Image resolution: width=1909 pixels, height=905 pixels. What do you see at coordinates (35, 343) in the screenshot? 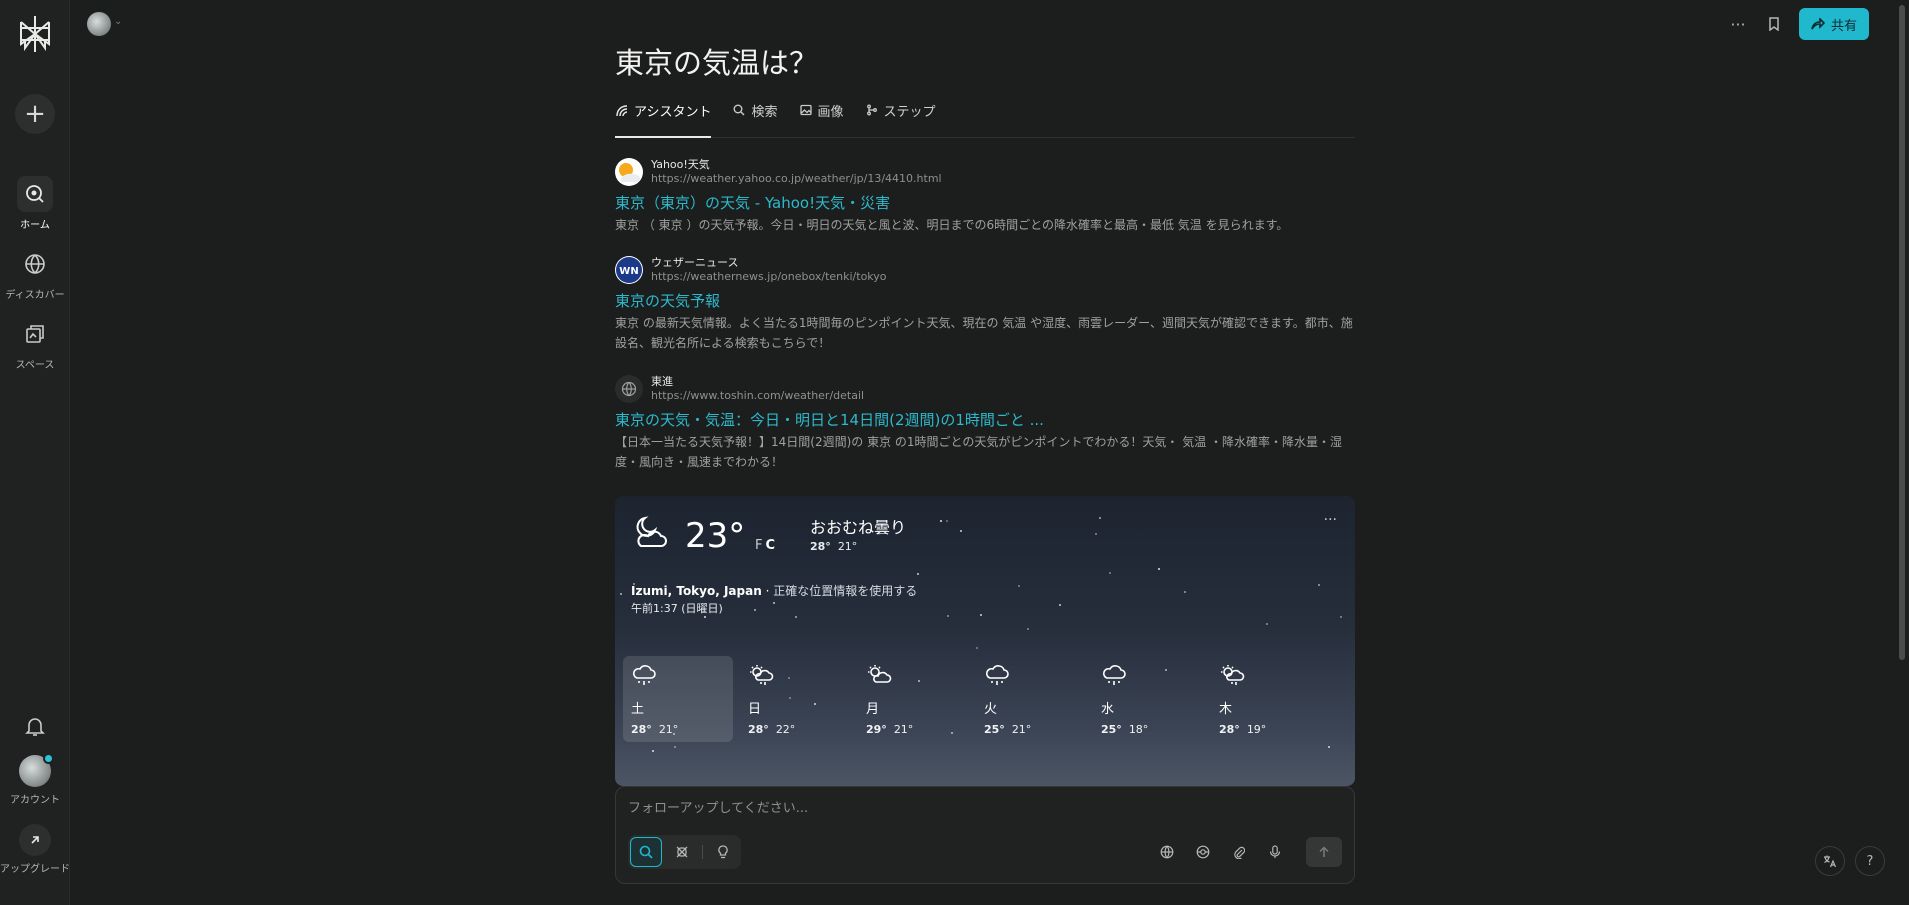
I see `sidebar-item-spaces: スペース` at bounding box center [35, 343].